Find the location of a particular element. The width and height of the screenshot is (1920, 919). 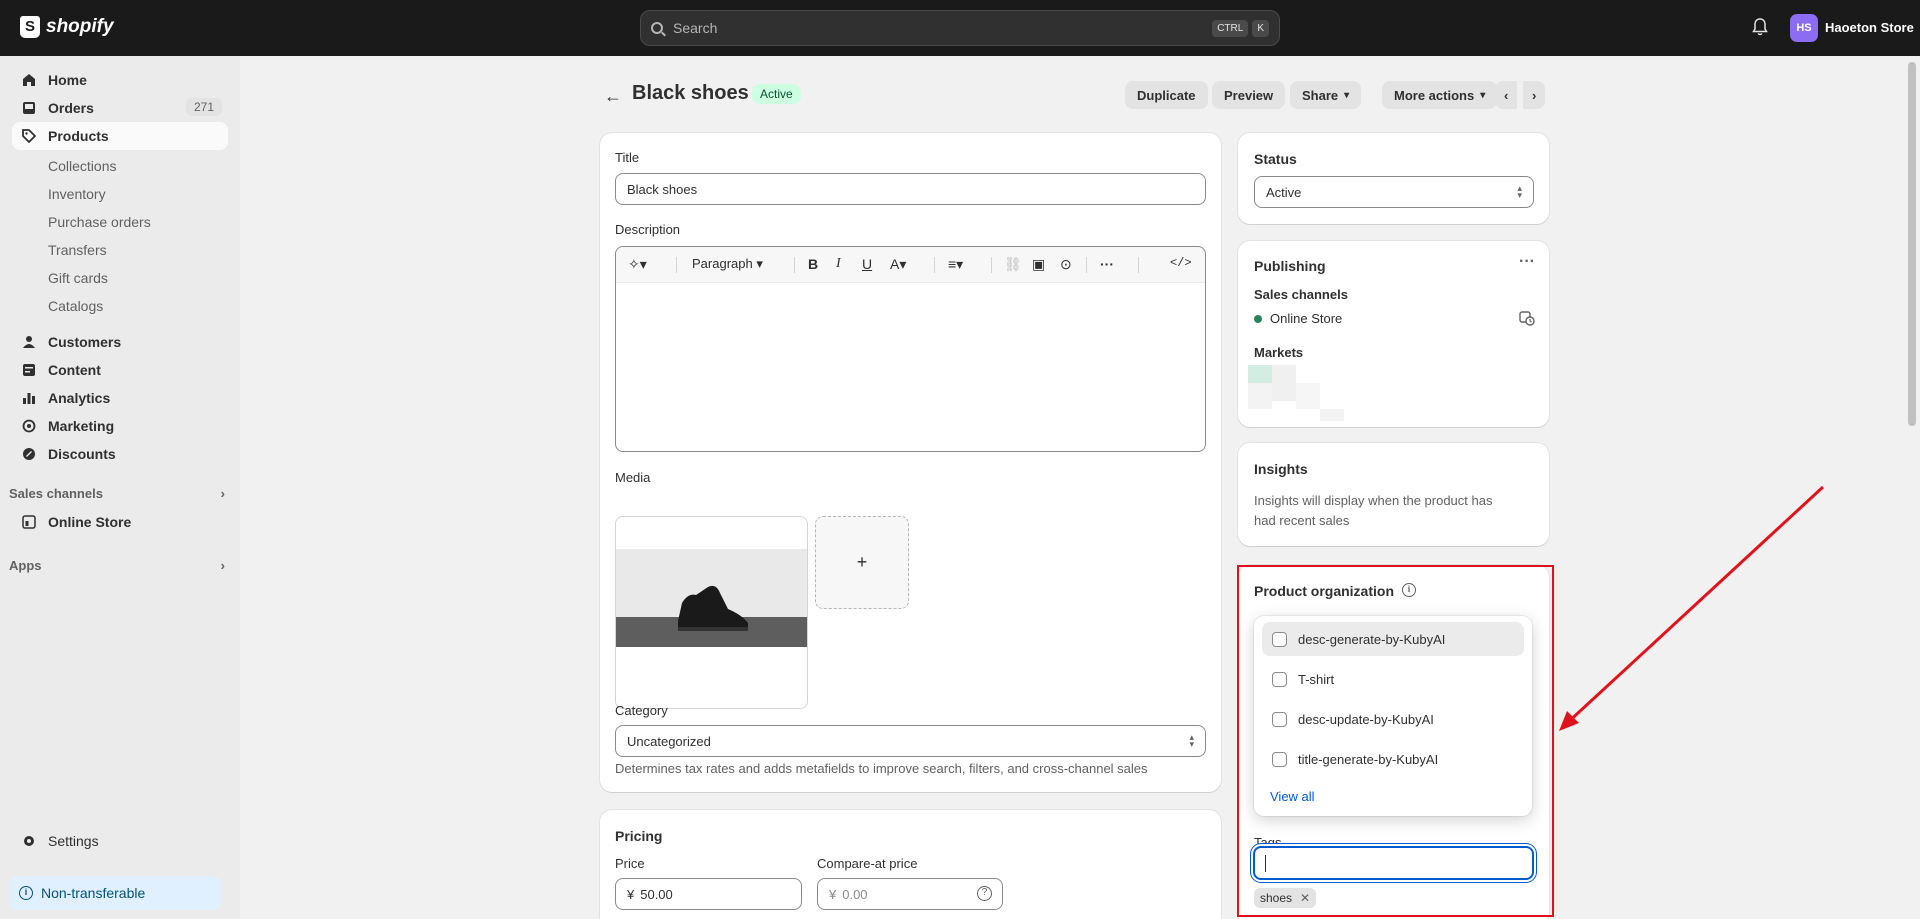

select-arrows-icon: ▴ ▾ is located at coordinates (1519, 191).